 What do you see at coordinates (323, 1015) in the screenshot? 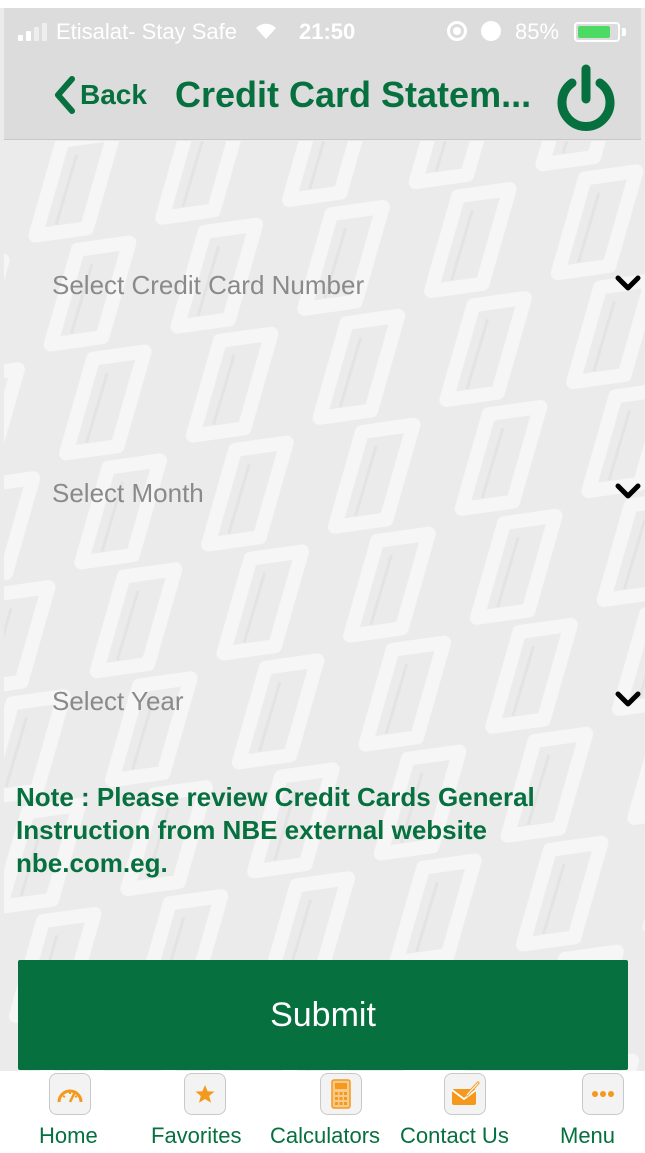
I see `submit-button: Submit` at bounding box center [323, 1015].